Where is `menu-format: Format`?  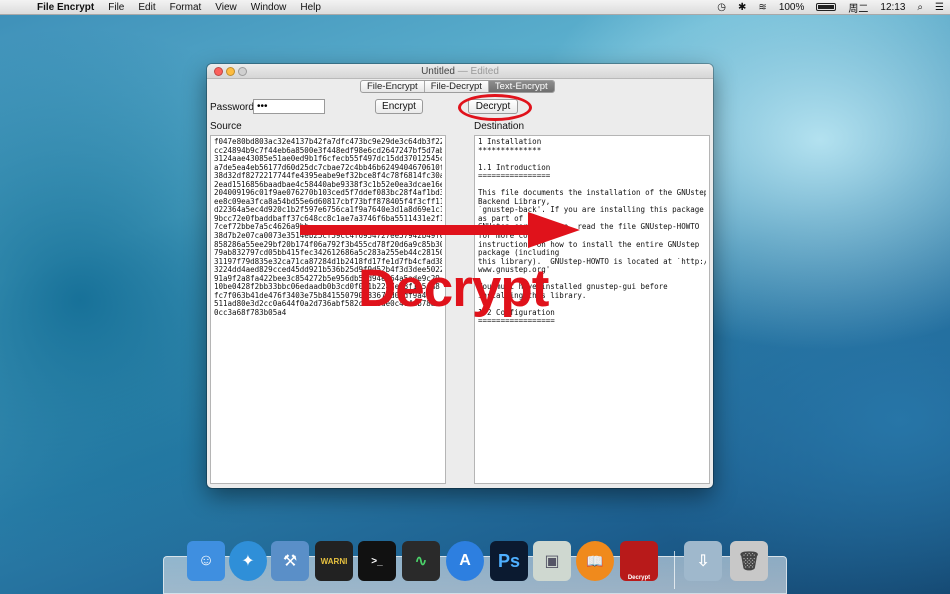
menu-format: Format is located at coordinates (186, 7).